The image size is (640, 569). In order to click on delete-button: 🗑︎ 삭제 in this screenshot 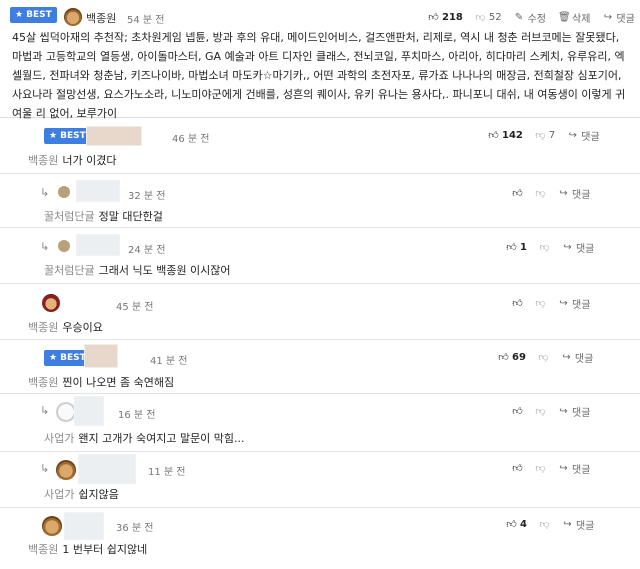, I will do `click(574, 17)`.